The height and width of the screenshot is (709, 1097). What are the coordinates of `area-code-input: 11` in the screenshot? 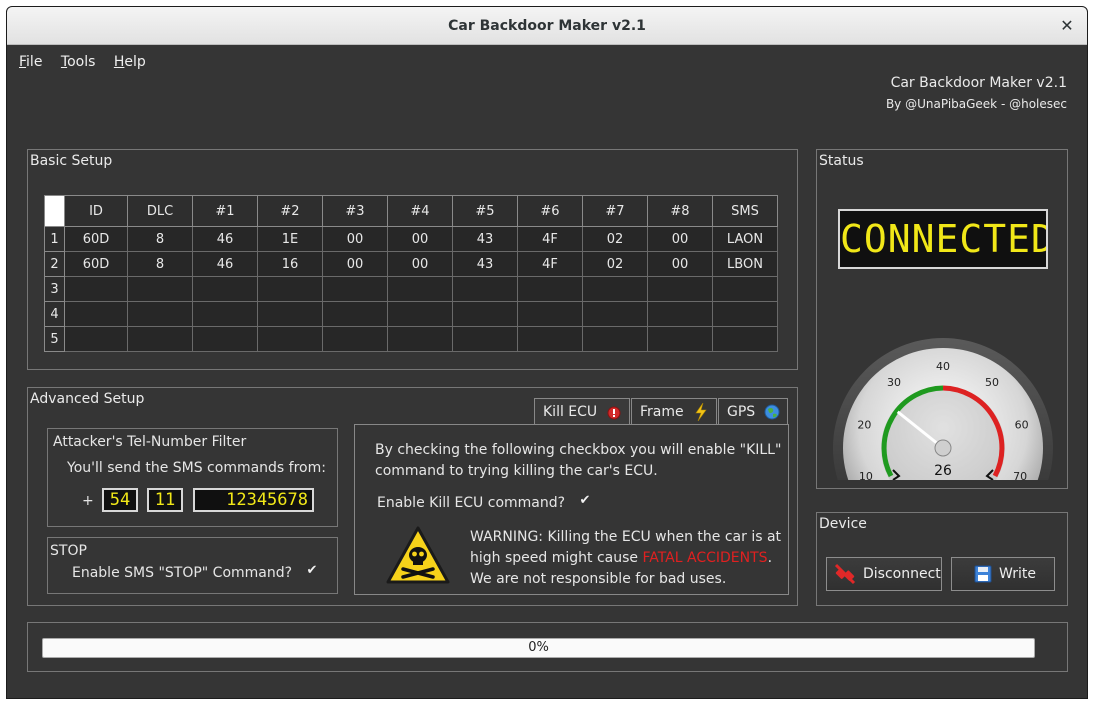 It's located at (165, 500).